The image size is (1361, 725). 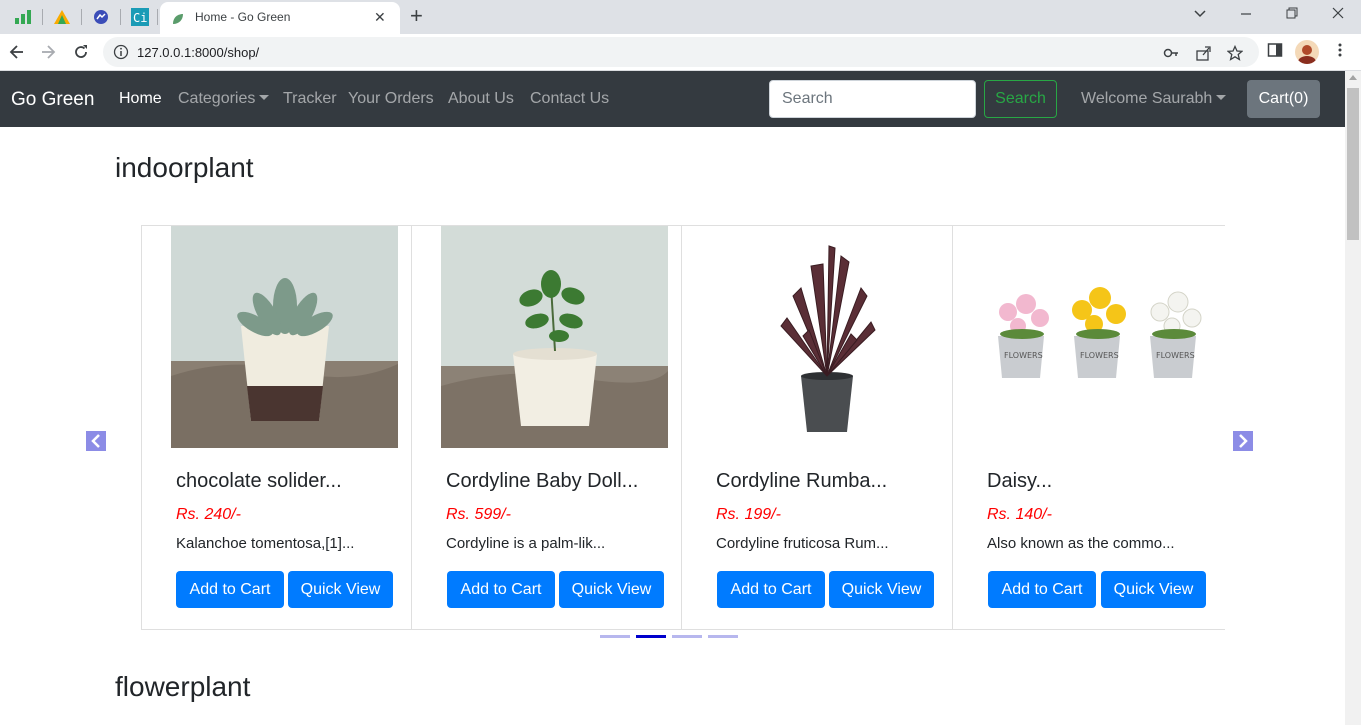 I want to click on bookmark-star-icon, so click(x=1235, y=53).